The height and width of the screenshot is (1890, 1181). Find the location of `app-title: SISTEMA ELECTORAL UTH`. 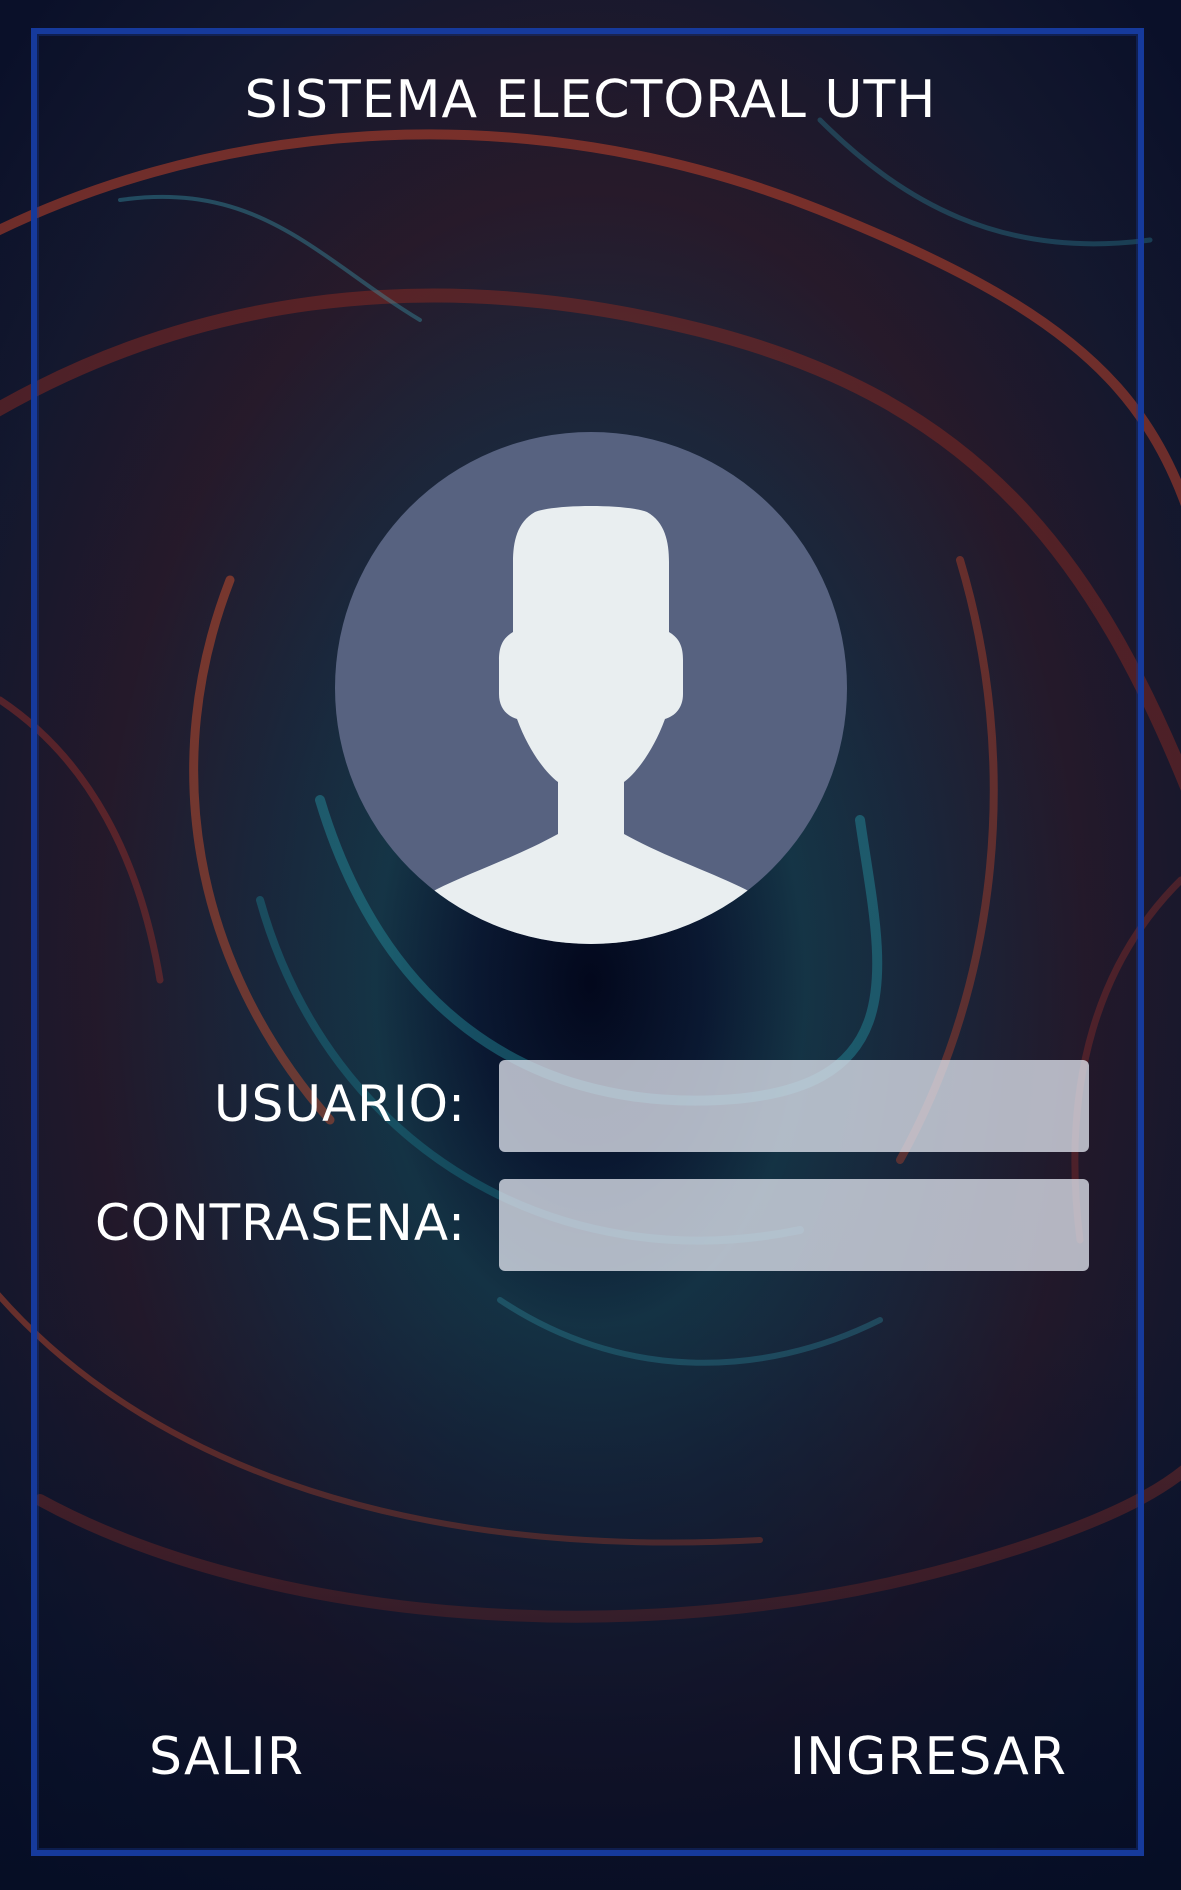

app-title: SISTEMA ELECTORAL UTH is located at coordinates (590, 100).